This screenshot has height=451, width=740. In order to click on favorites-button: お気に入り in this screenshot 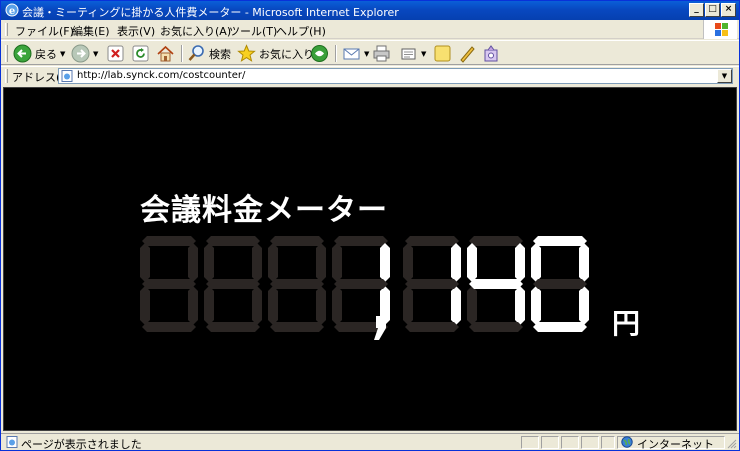, I will do `click(275, 53)`.